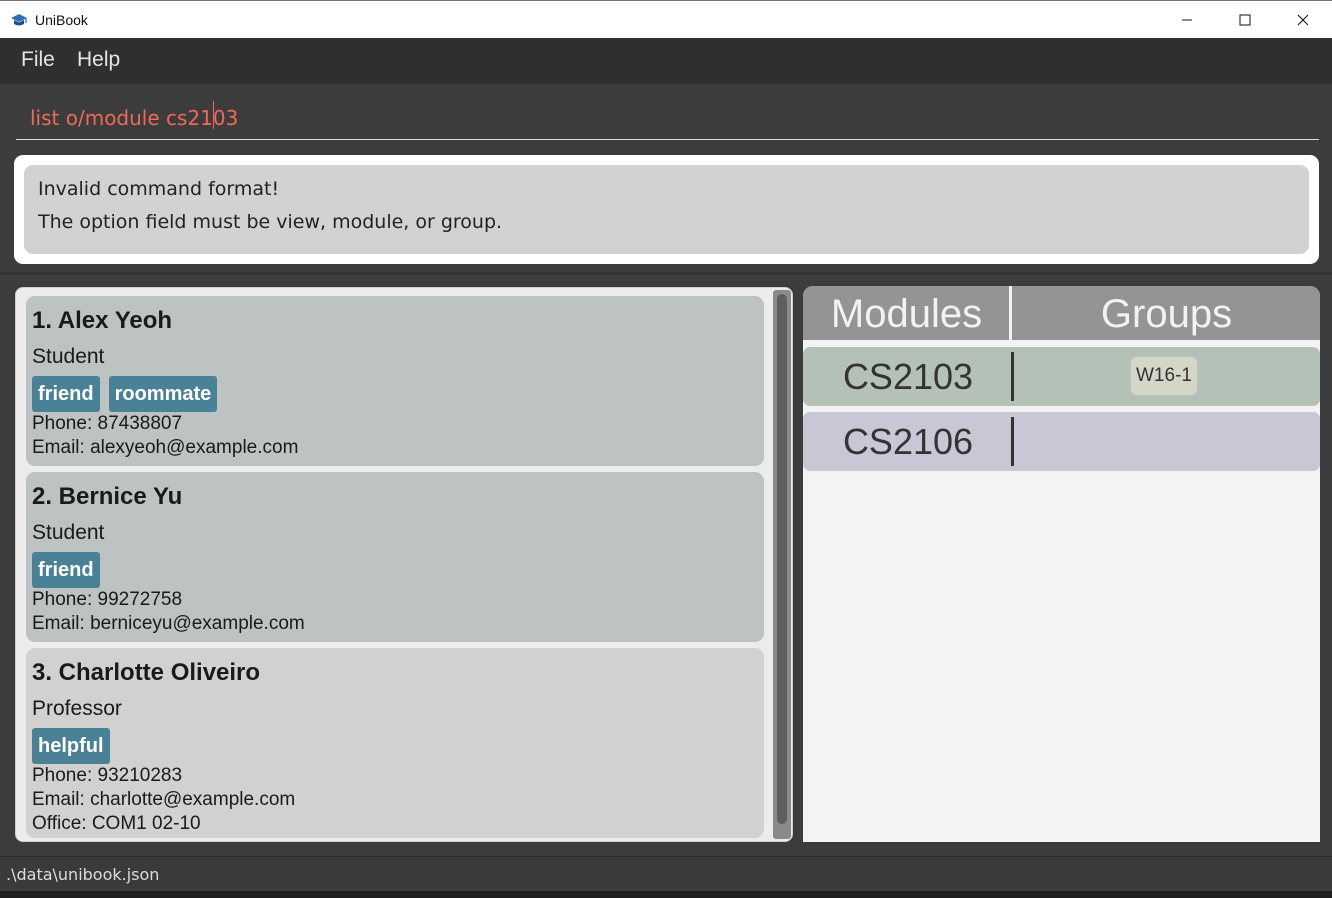 Image resolution: width=1332 pixels, height=898 pixels. I want to click on person-name: 3. Charlotte Oliveiro, so click(146, 672).